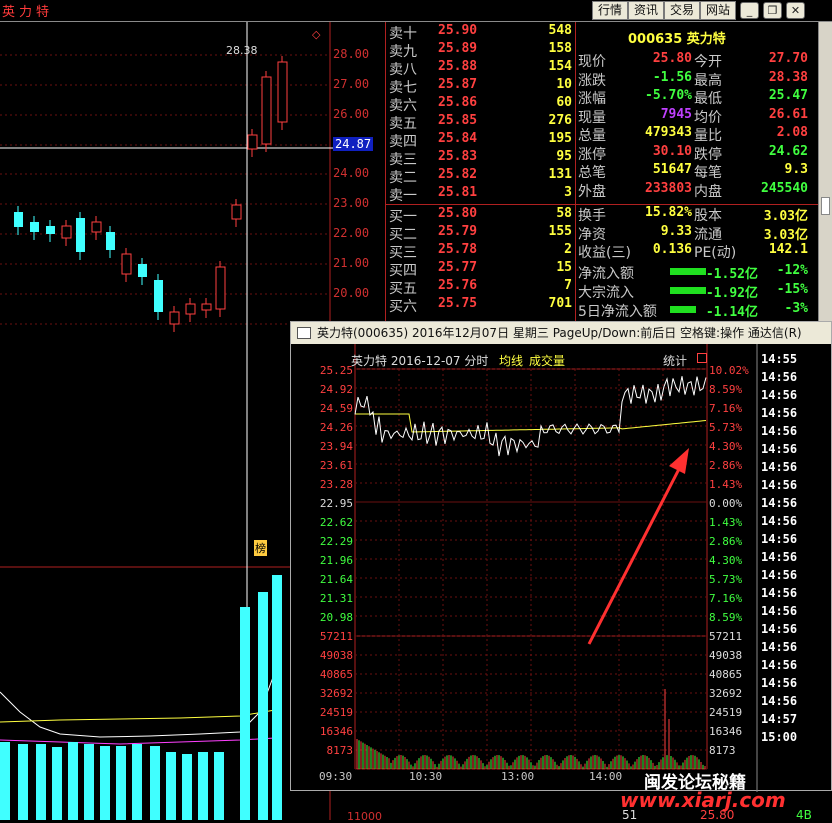 This screenshot has width=832, height=823. What do you see at coordinates (568, 285) in the screenshot?
I see `buy-level-volume: 7` at bounding box center [568, 285].